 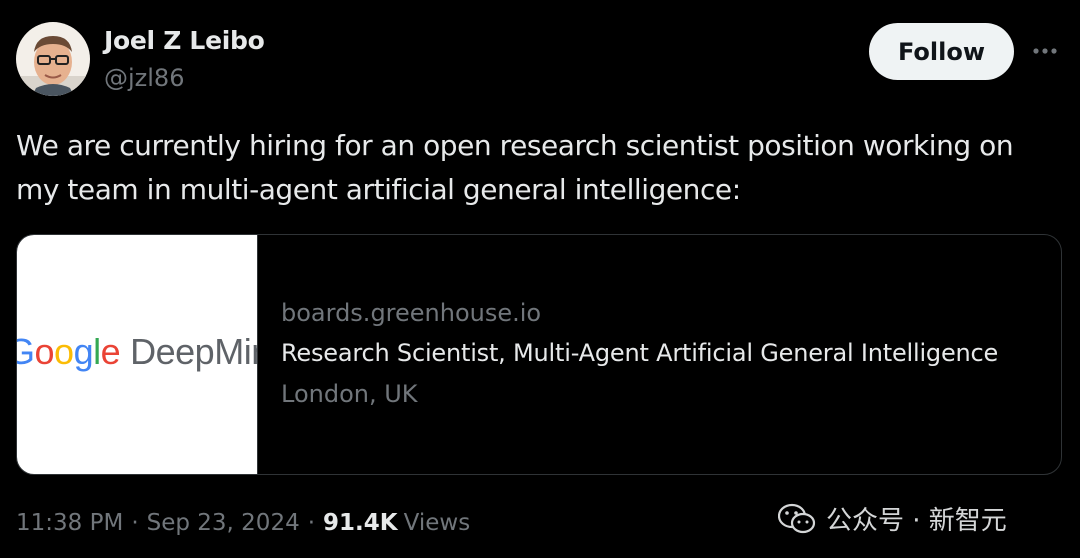 What do you see at coordinates (941, 51) in the screenshot?
I see `follow-button: Follow` at bounding box center [941, 51].